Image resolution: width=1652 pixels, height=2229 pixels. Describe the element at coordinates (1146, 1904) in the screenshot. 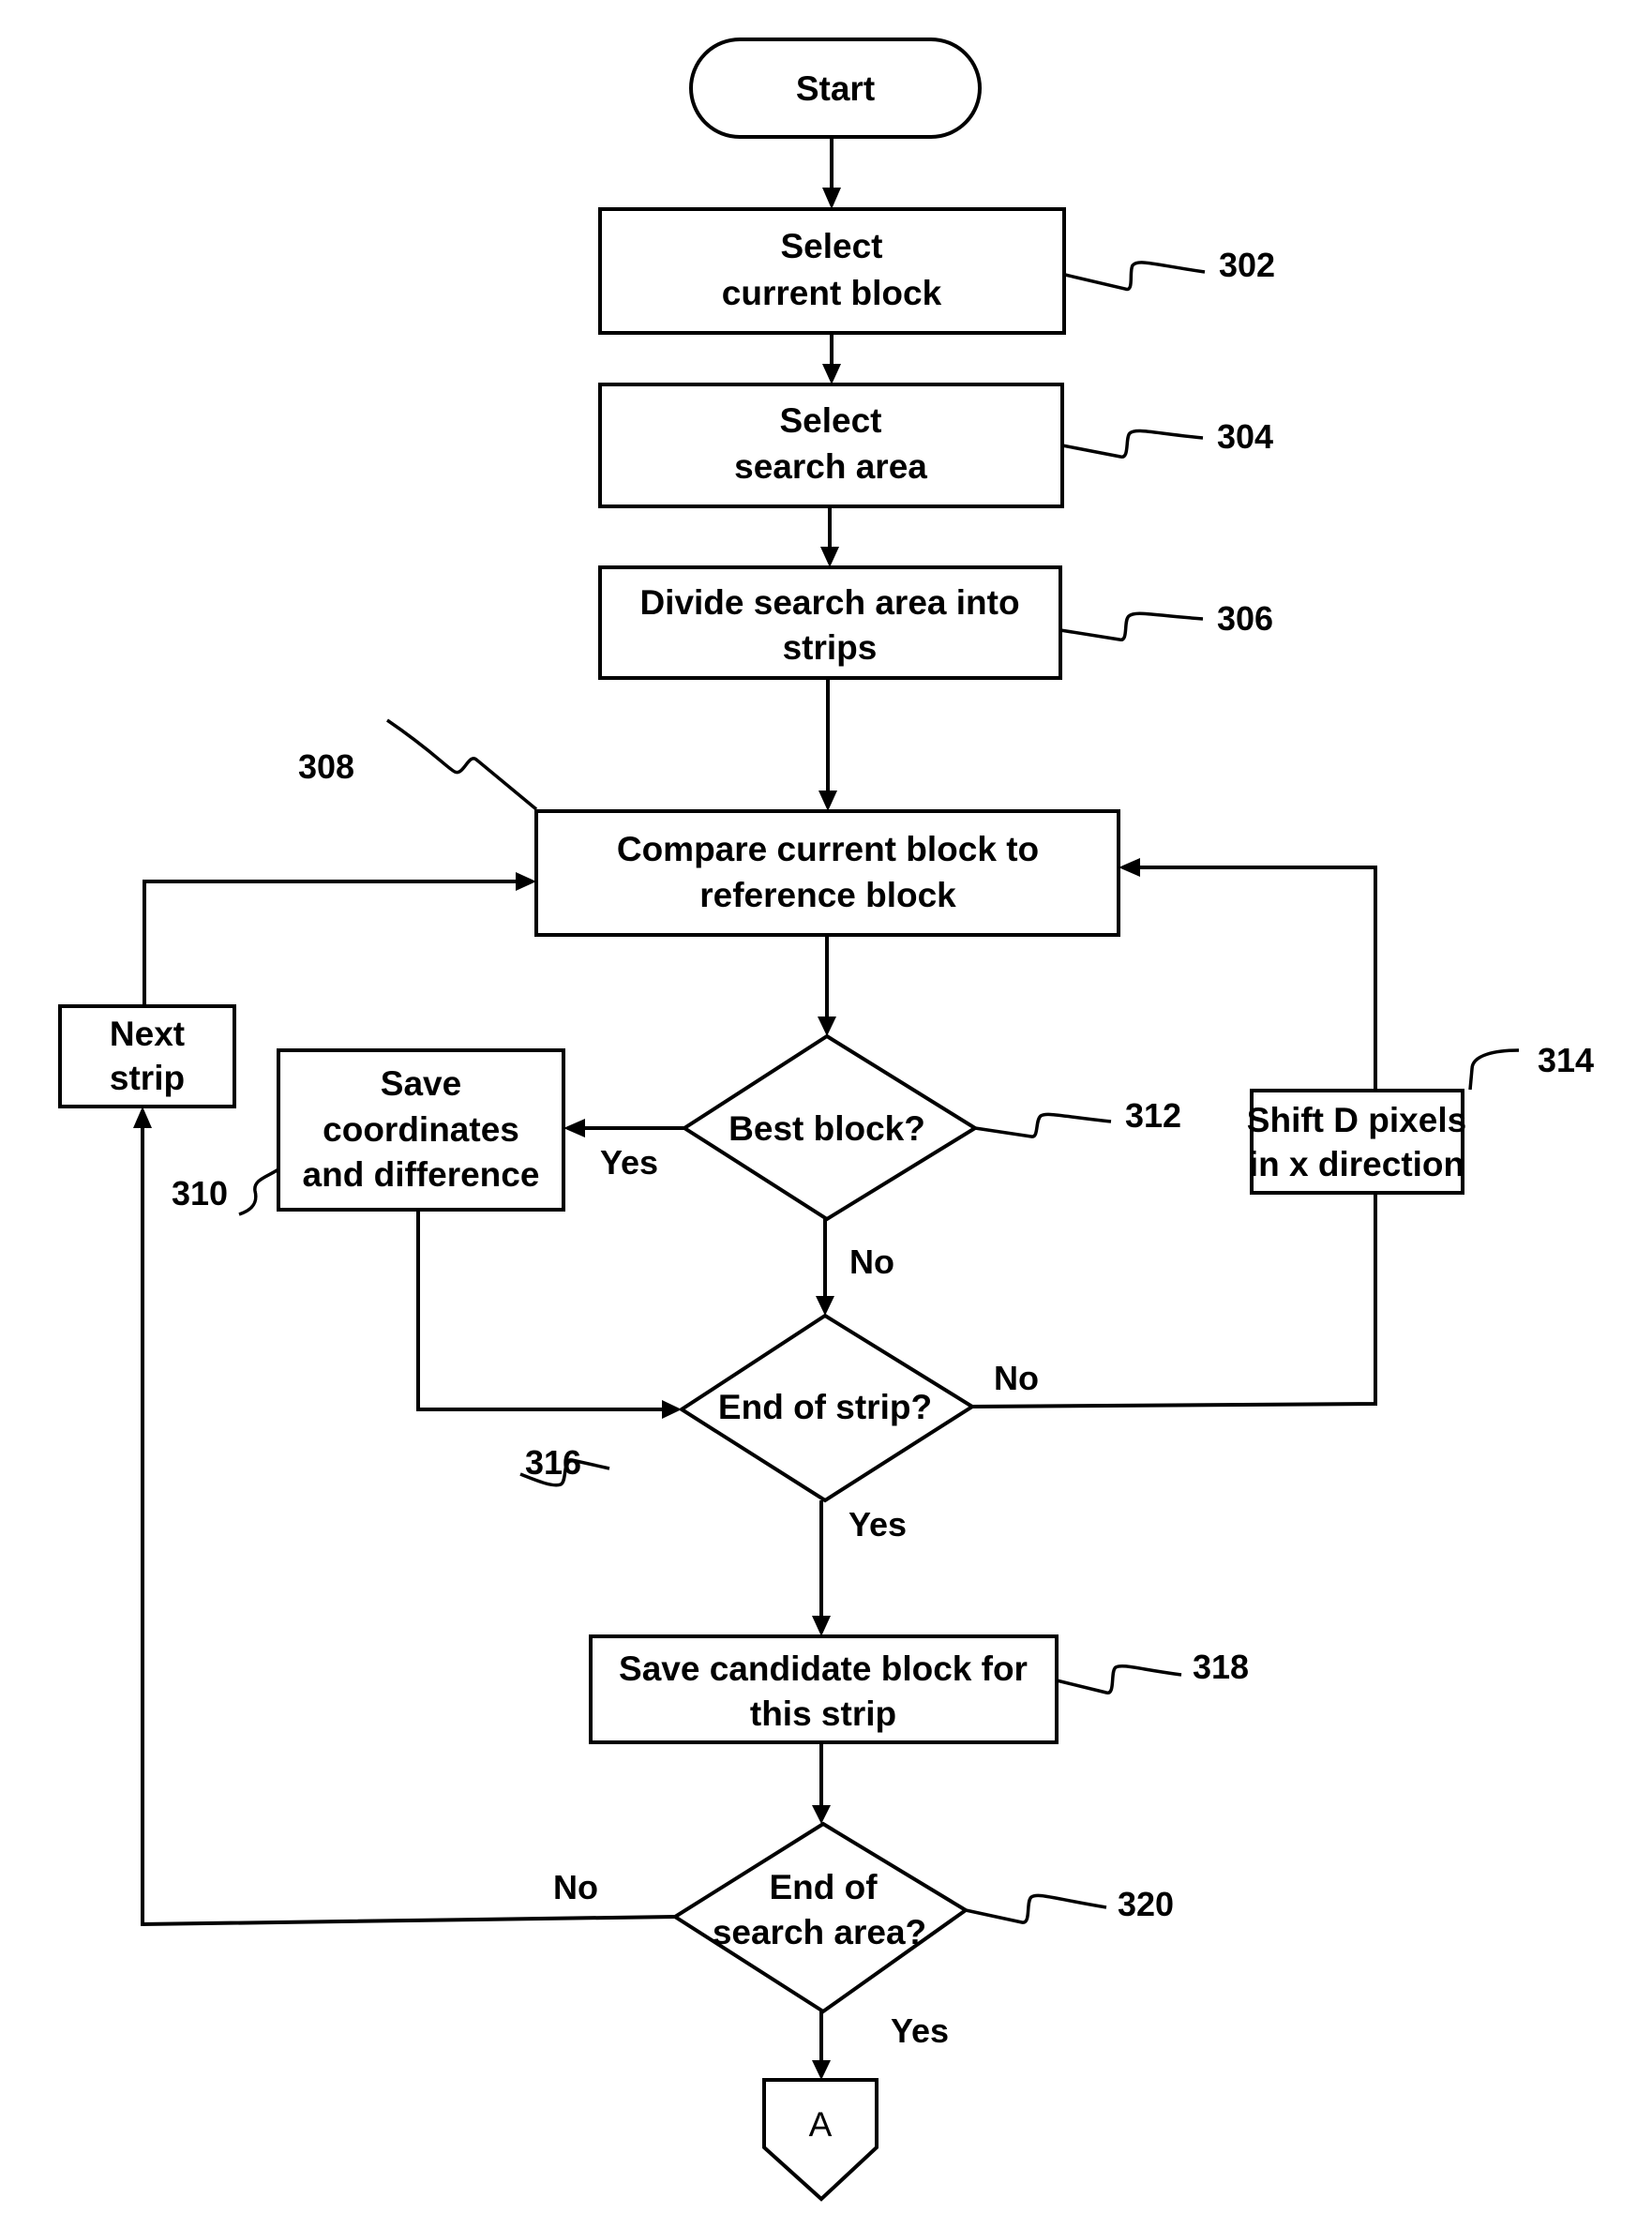

I see `ref-number-320: 320` at that location.